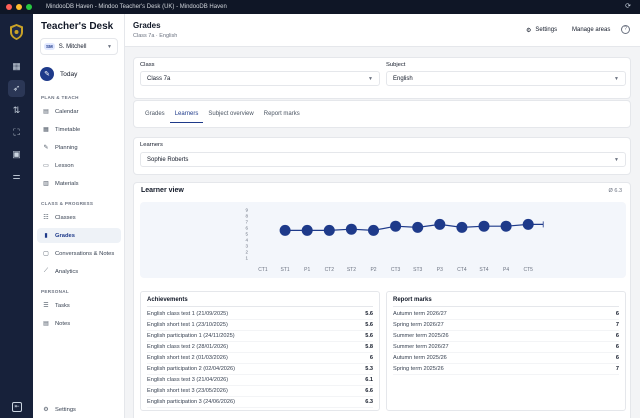 The height and width of the screenshot is (418, 640). I want to click on sidebar-item-calendar: ▤ Calendar, so click(79, 111).